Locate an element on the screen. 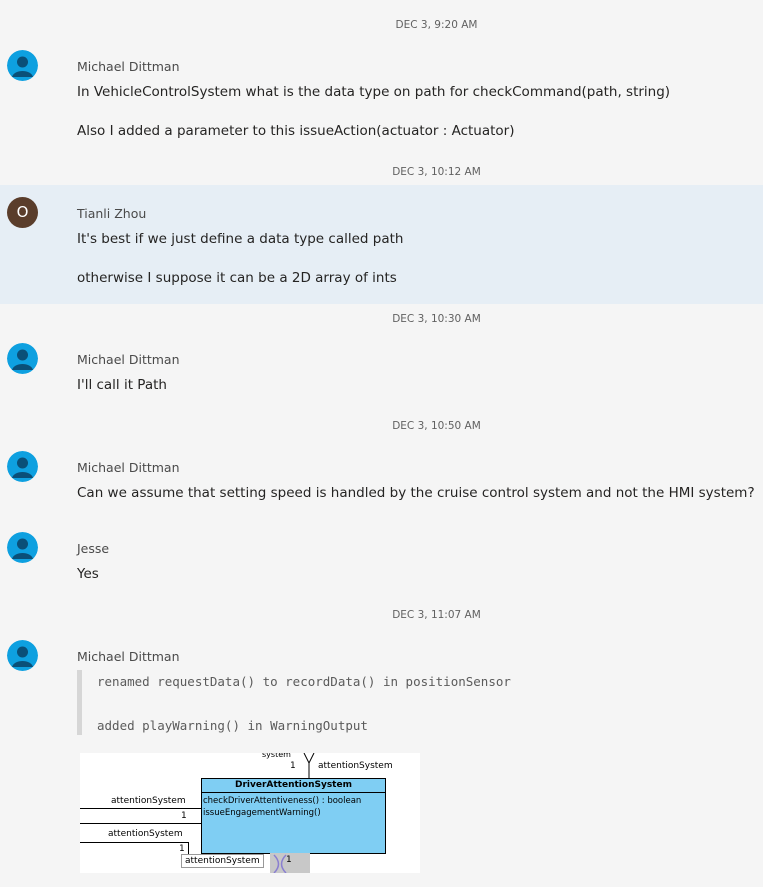  timestamp: DEC 3, 10:50 AM is located at coordinates (436, 426).